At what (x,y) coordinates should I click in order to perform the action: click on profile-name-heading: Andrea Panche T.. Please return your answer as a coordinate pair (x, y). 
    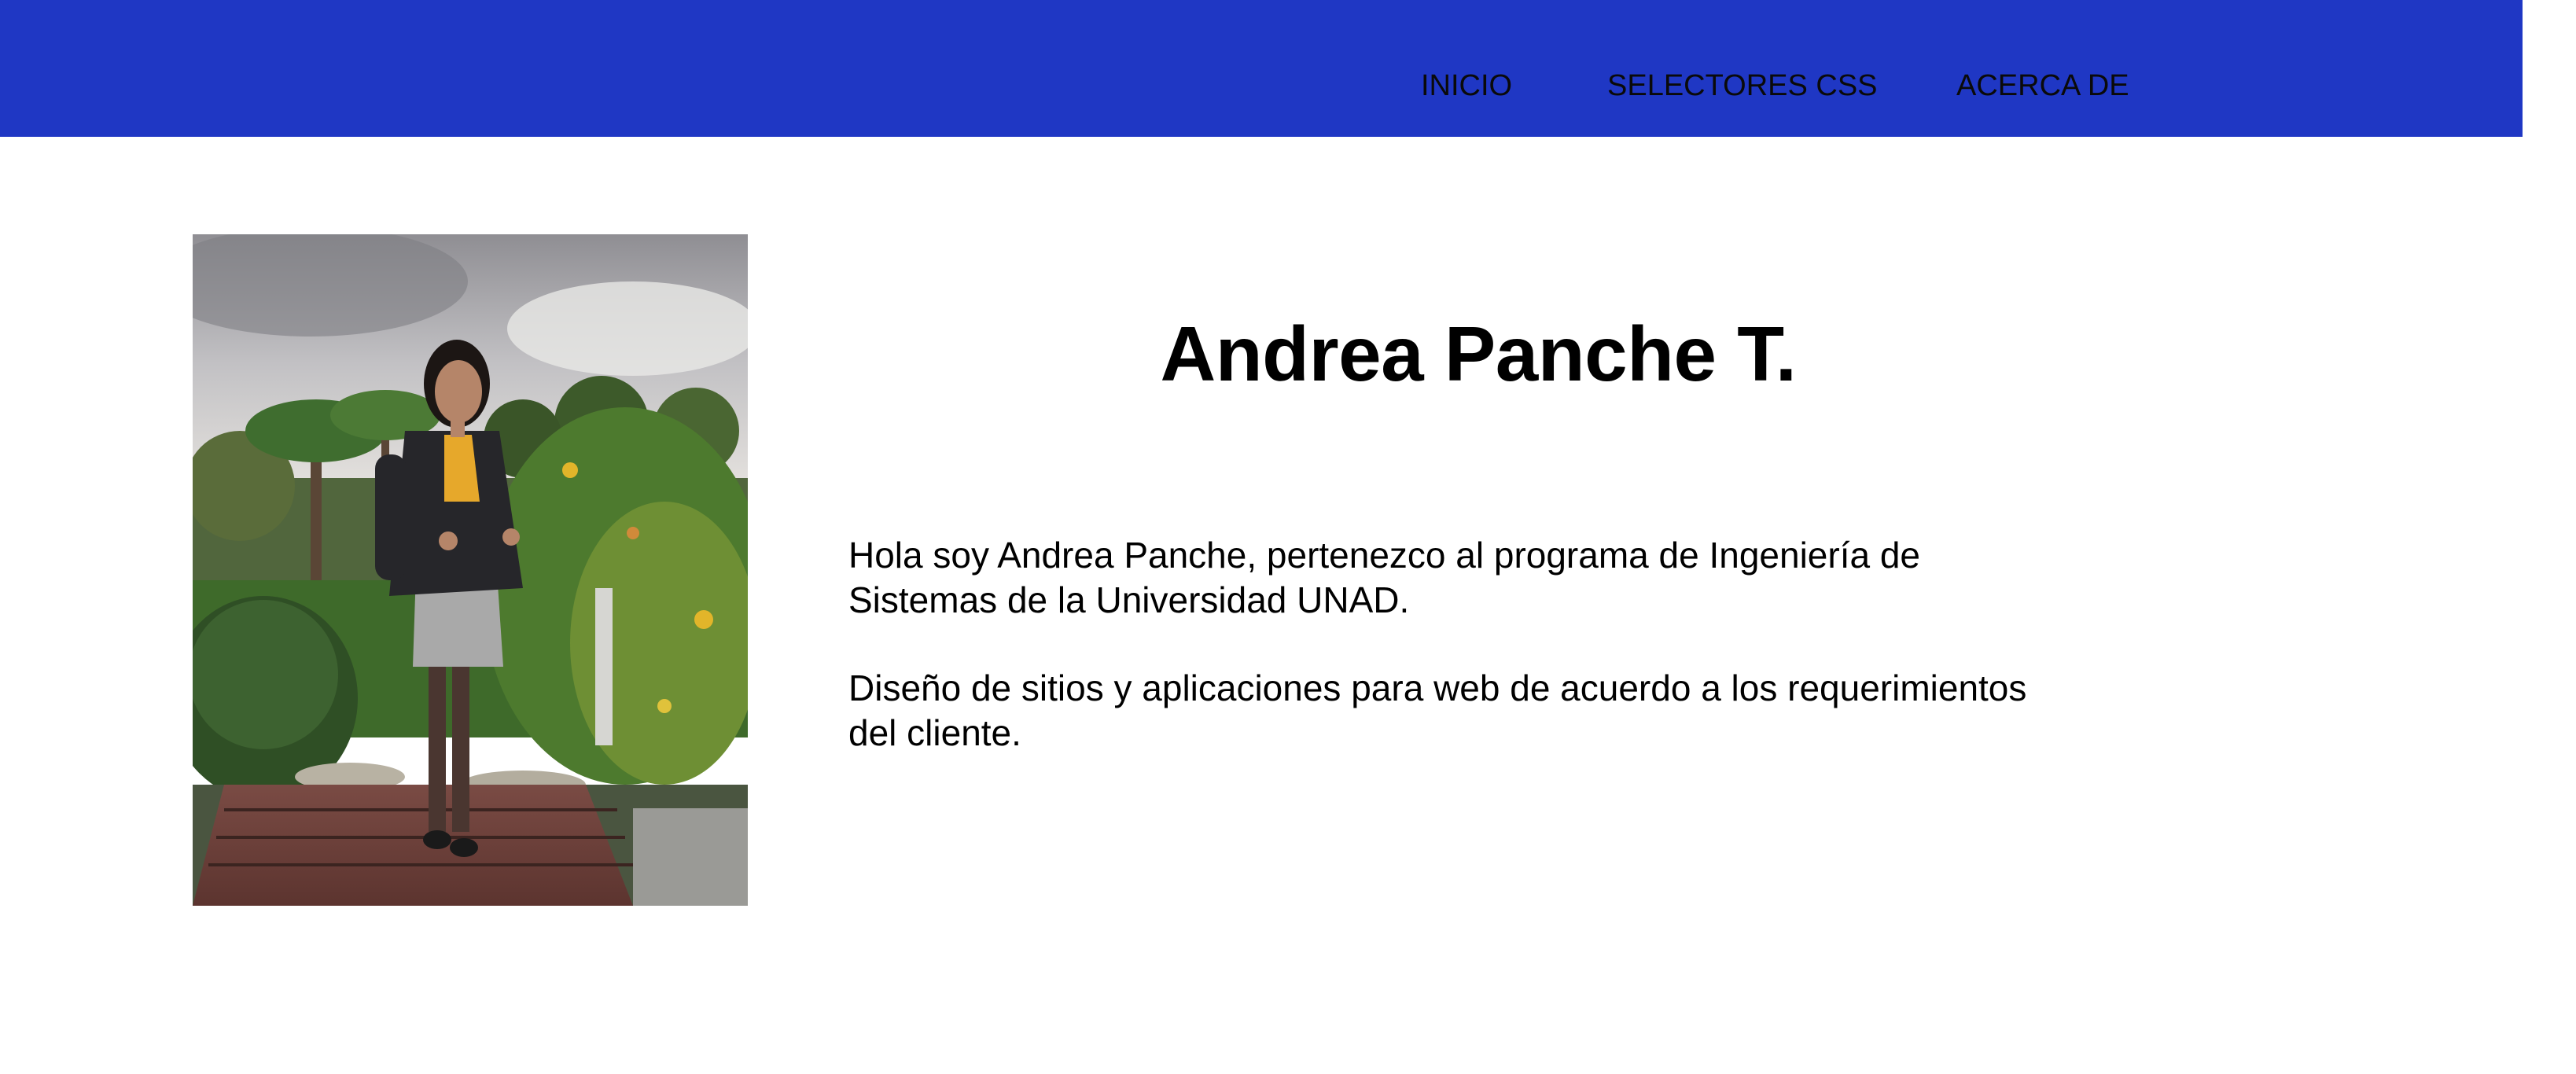
    Looking at the image, I should click on (1478, 354).